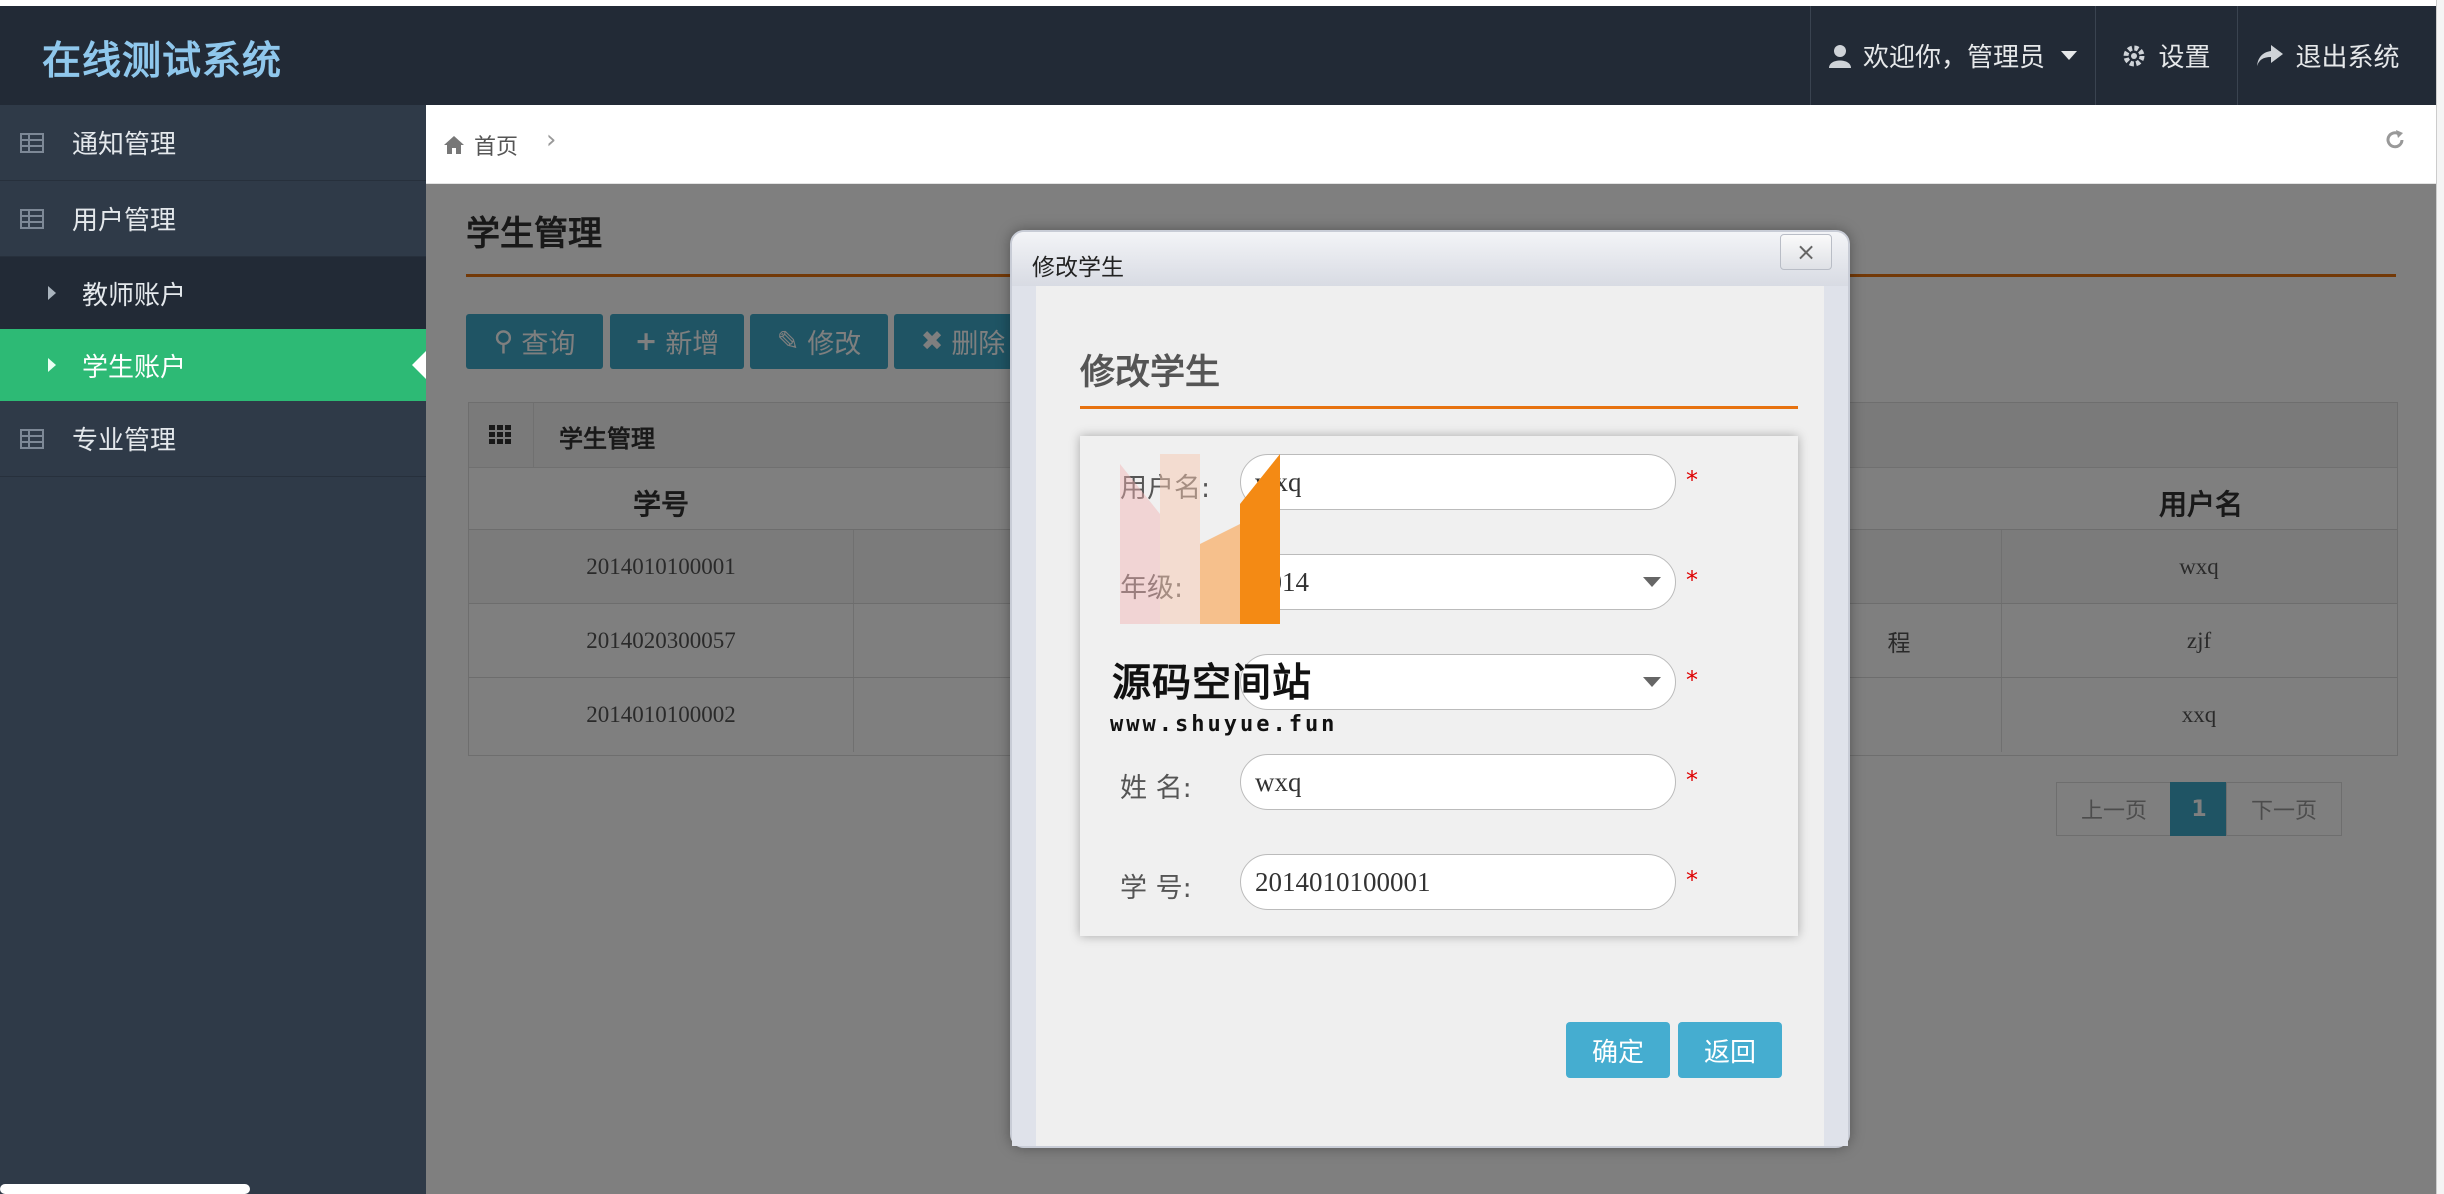  What do you see at coordinates (1458, 782) in the screenshot?
I see `name-field: wxq` at bounding box center [1458, 782].